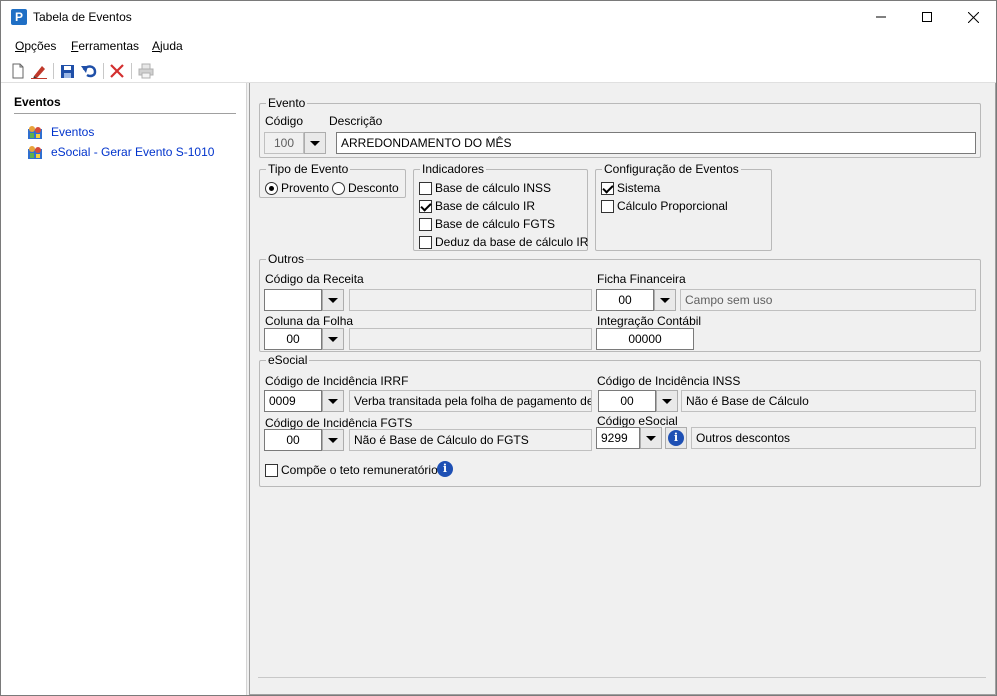  What do you see at coordinates (293, 339) in the screenshot?
I see `coluna-folha-field: 00` at bounding box center [293, 339].